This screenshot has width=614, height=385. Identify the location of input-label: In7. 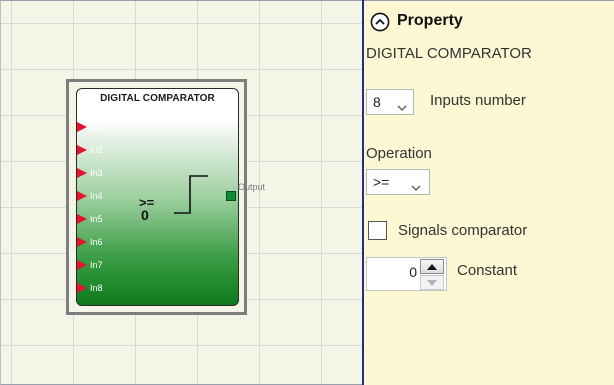
(96, 265).